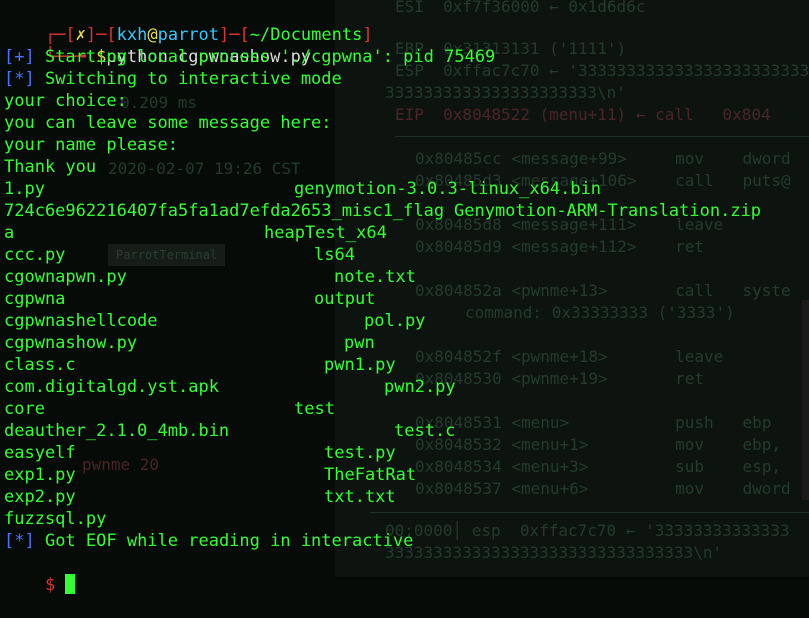 This screenshot has width=809, height=618. I want to click on output-line: [*] Got EOF while reading in interactive, so click(208, 541).